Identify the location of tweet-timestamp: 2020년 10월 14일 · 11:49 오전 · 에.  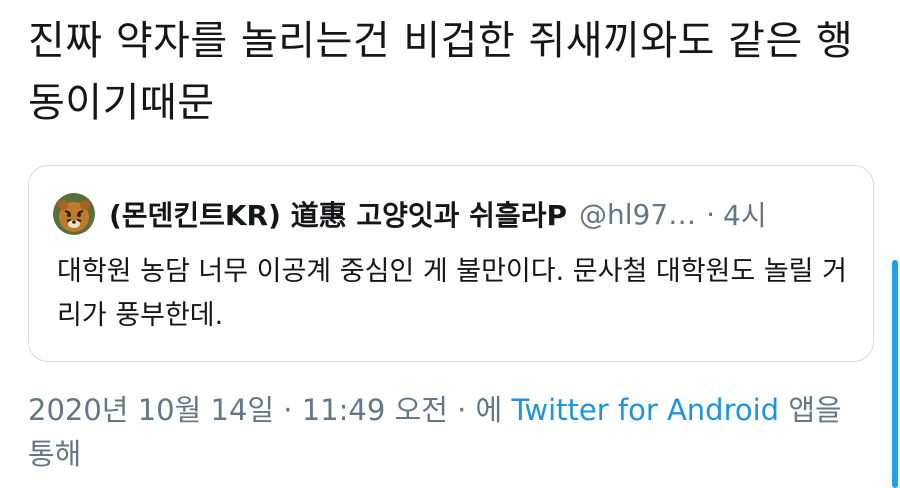
(265, 410).